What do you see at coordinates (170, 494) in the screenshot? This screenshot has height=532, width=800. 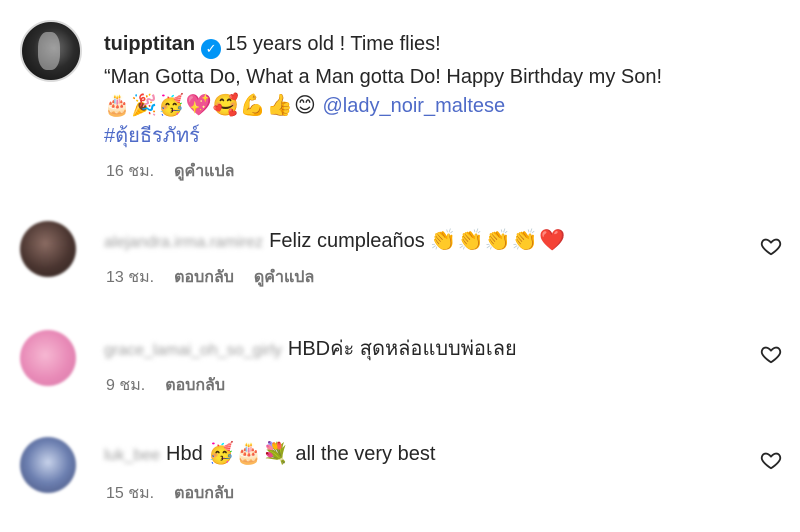 I see `comment-meta: 15 ชม. ตอบกลับ` at bounding box center [170, 494].